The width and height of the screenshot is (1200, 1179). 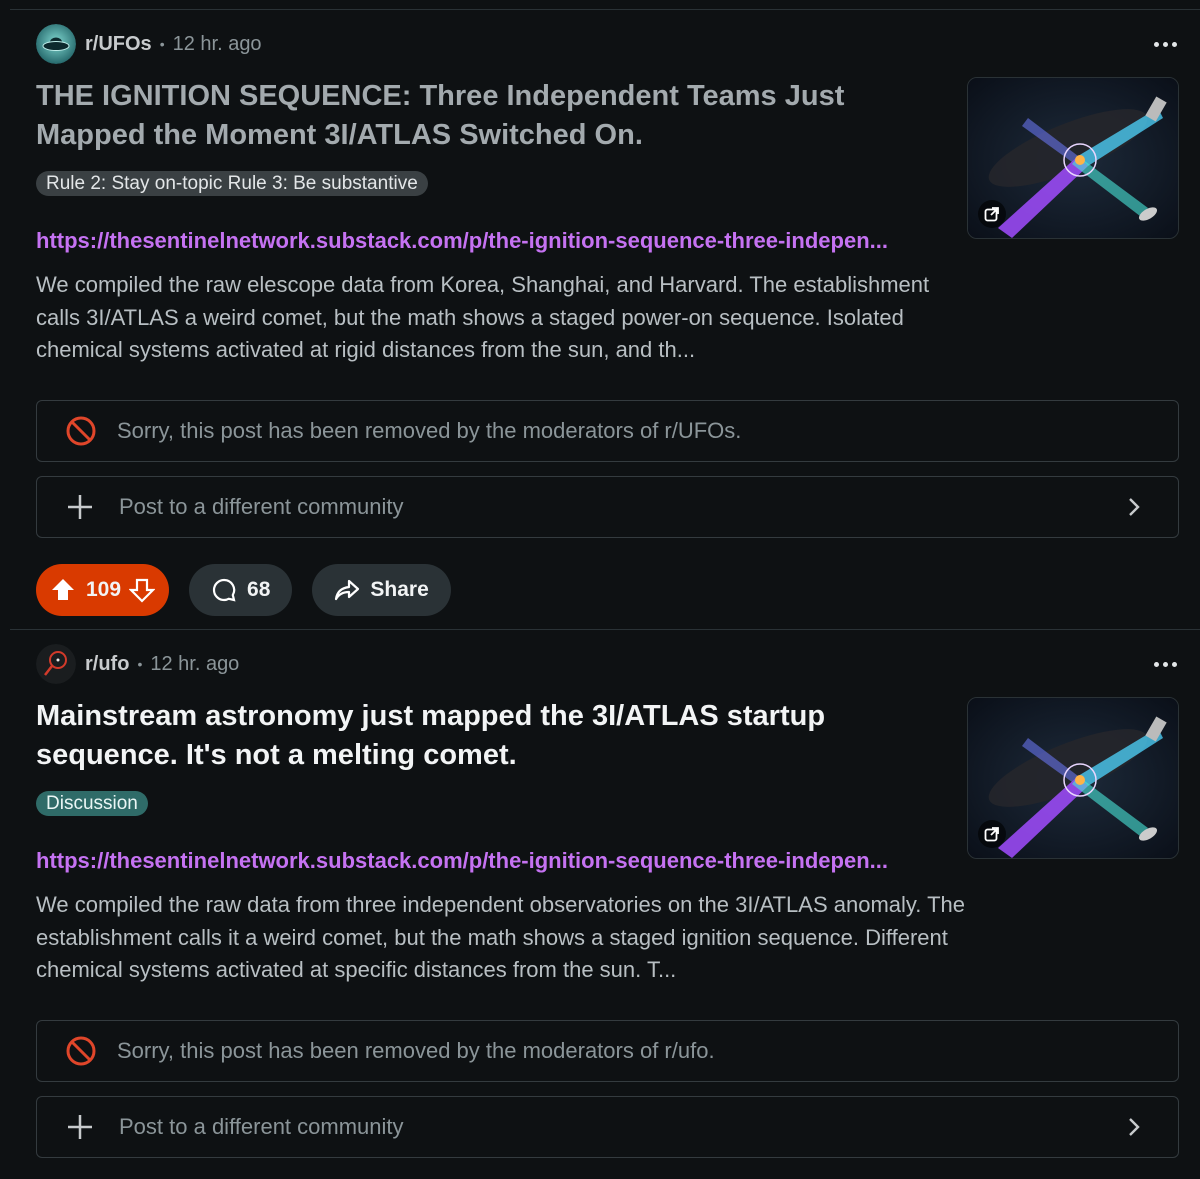 What do you see at coordinates (107, 664) in the screenshot?
I see `subreddit-name: r/ufo` at bounding box center [107, 664].